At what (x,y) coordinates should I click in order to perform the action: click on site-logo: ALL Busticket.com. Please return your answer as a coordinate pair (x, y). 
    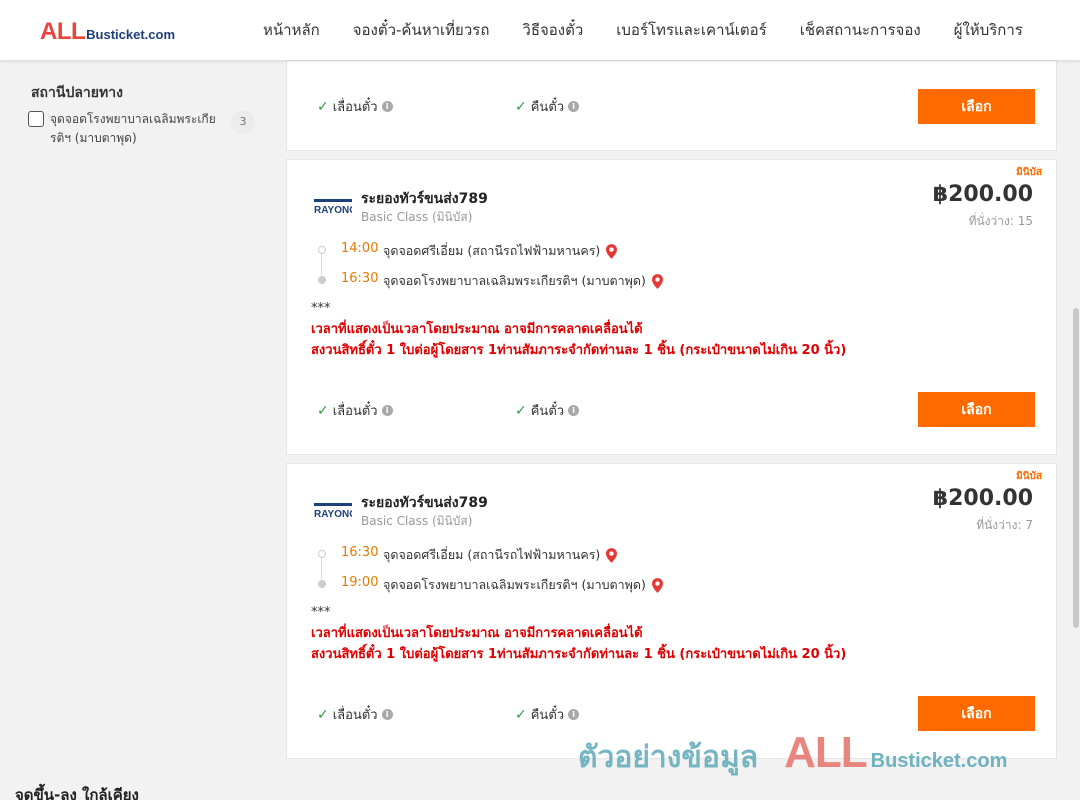
    Looking at the image, I should click on (107, 32).